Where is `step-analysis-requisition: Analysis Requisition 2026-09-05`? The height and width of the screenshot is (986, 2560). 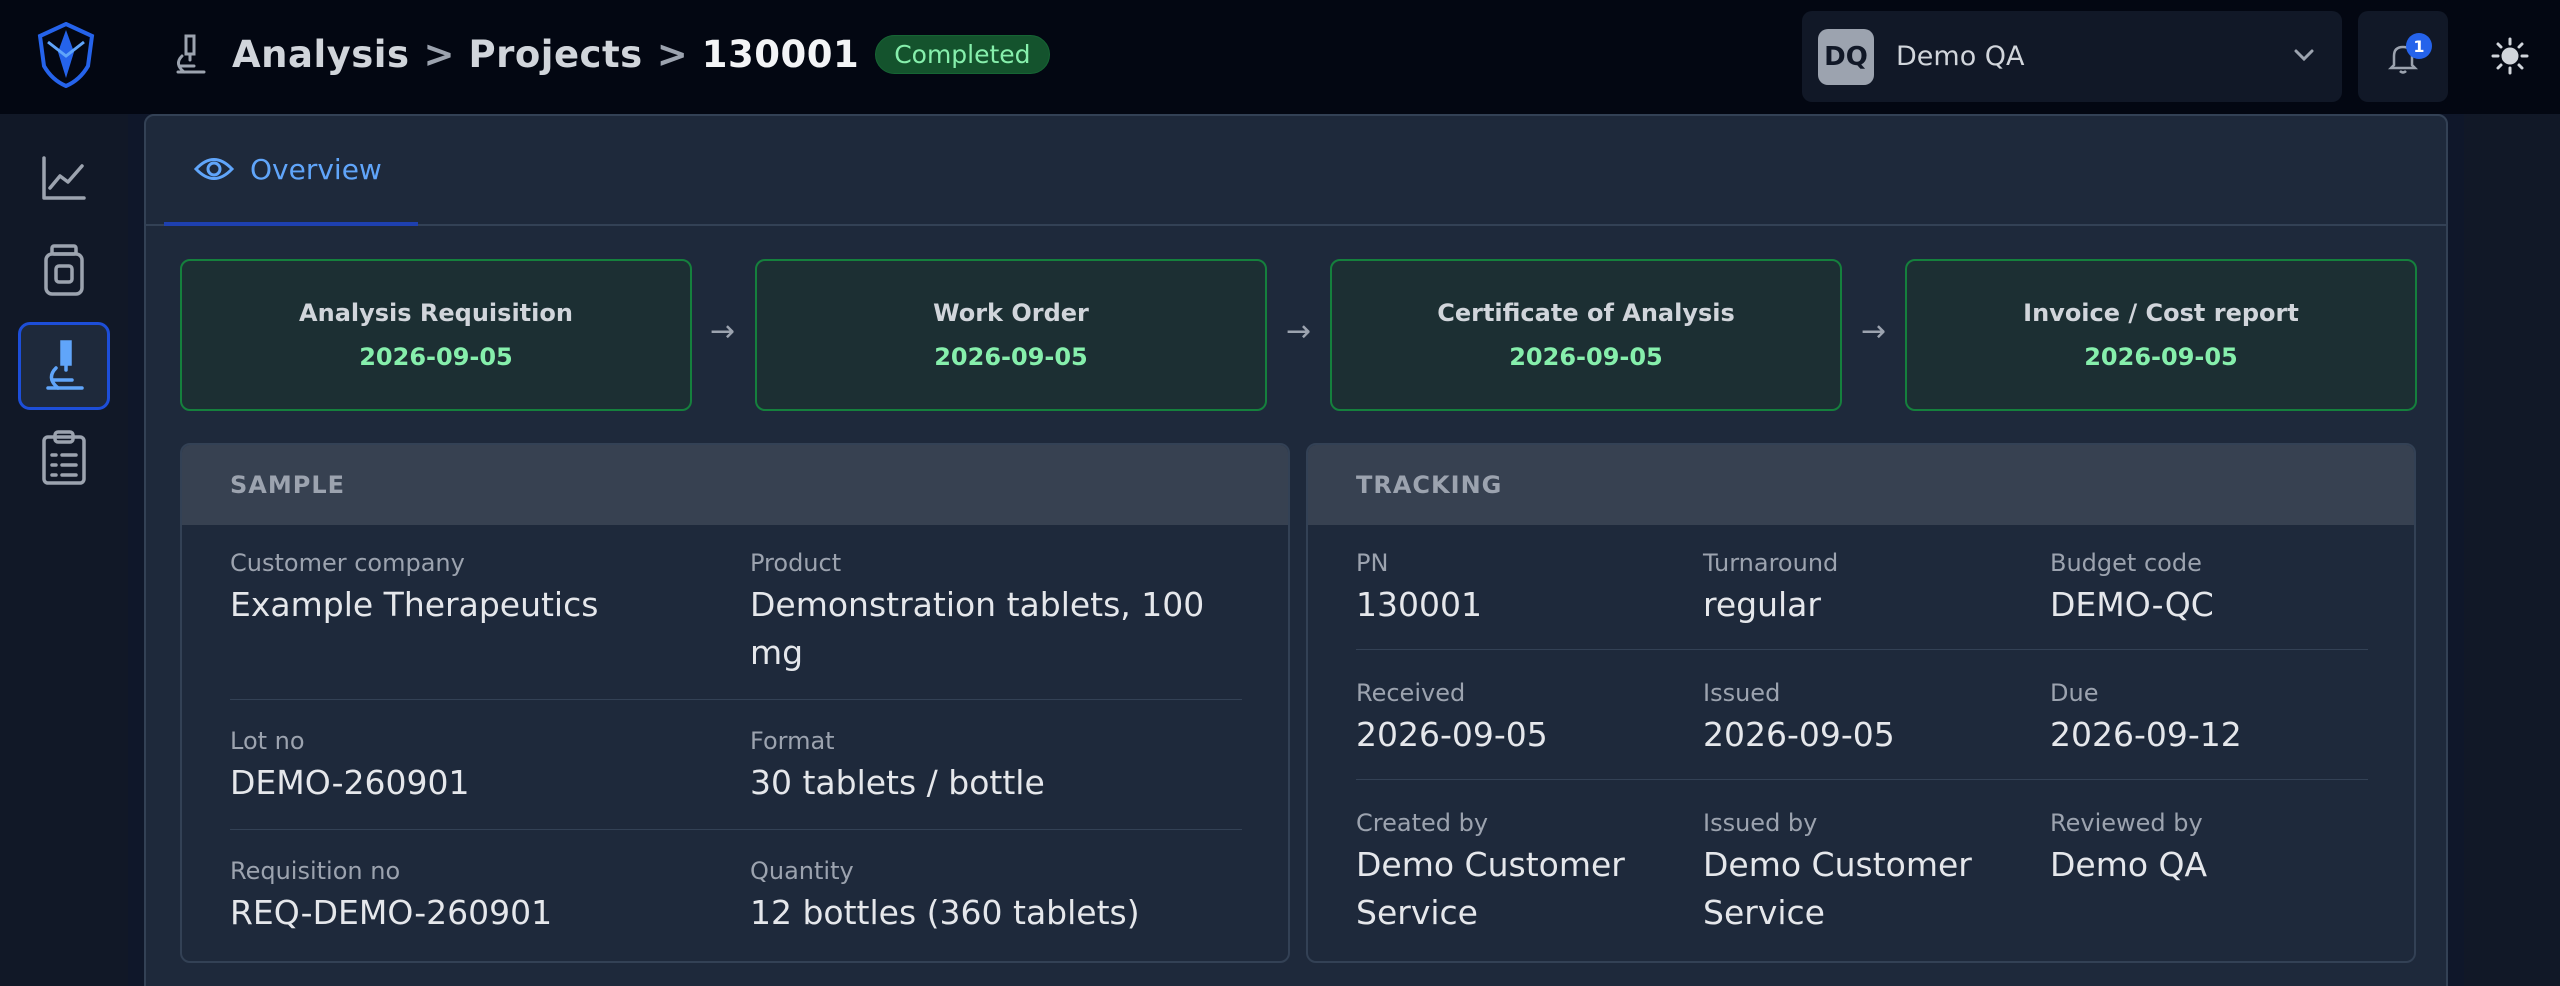
step-analysis-requisition: Analysis Requisition 2026-09-05 is located at coordinates (436, 335).